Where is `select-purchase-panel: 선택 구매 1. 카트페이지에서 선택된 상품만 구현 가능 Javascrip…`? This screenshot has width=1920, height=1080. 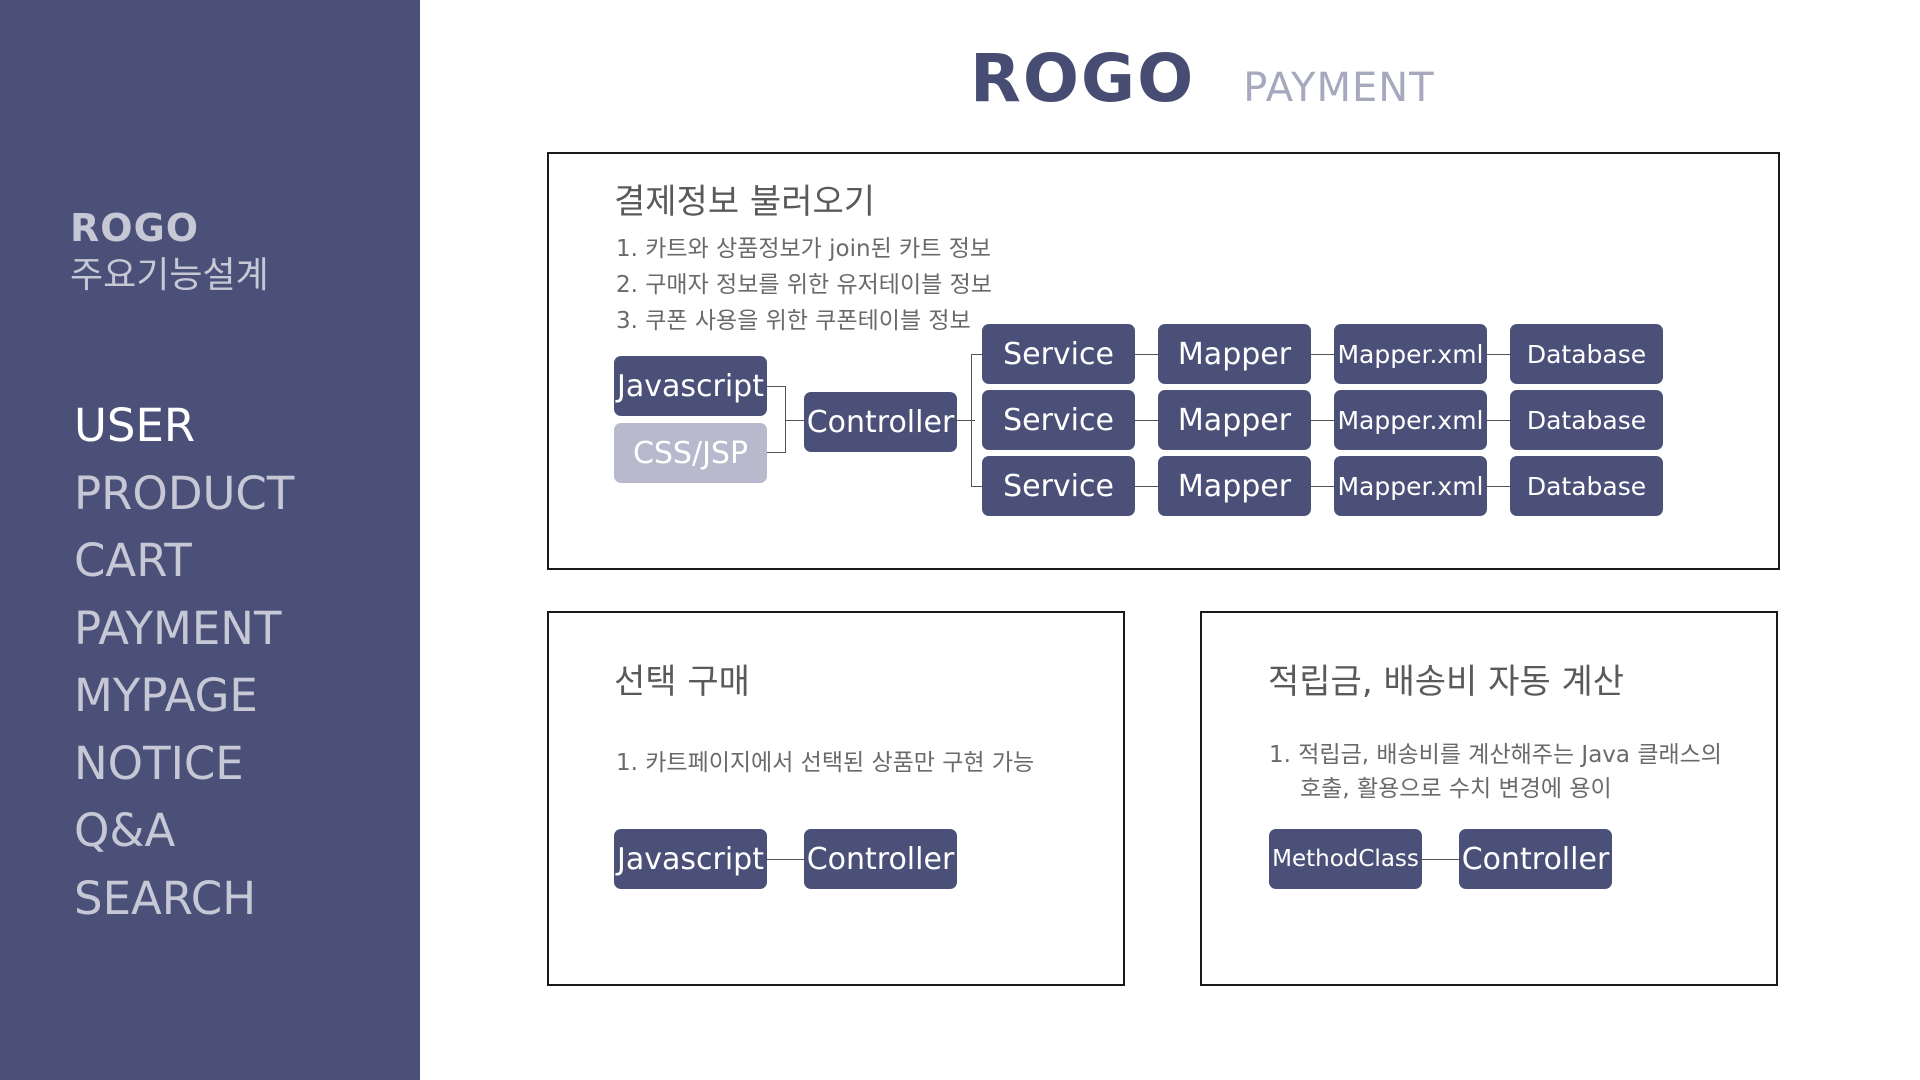
select-purchase-panel: 선택 구매 1. 카트페이지에서 선택된 상품만 구현 가능 Javascrip… is located at coordinates (836, 798).